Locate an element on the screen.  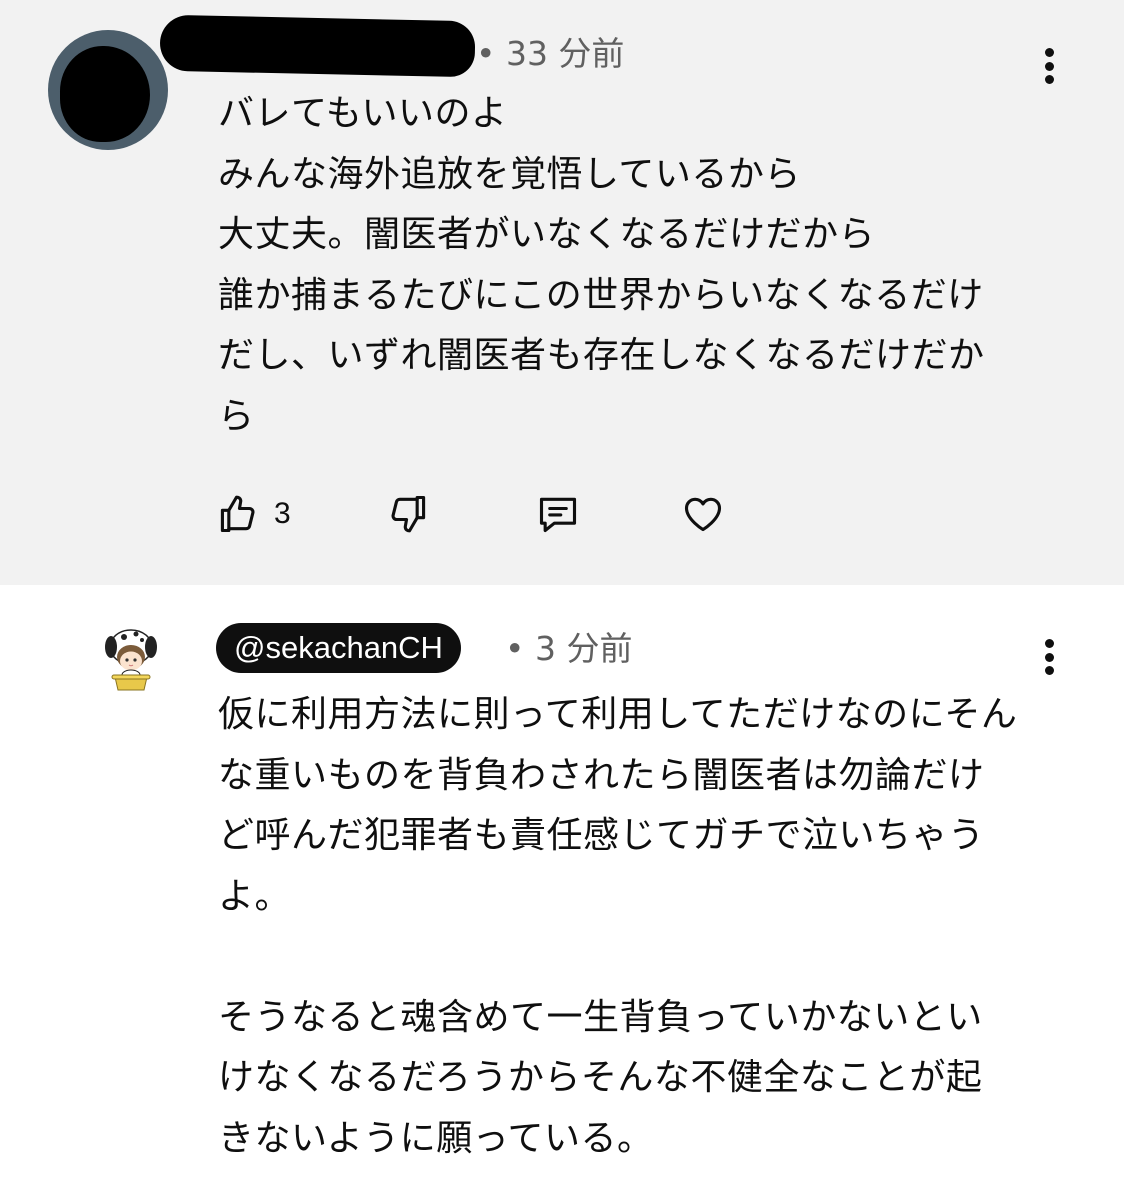
reply-icon is located at coordinates (558, 515).